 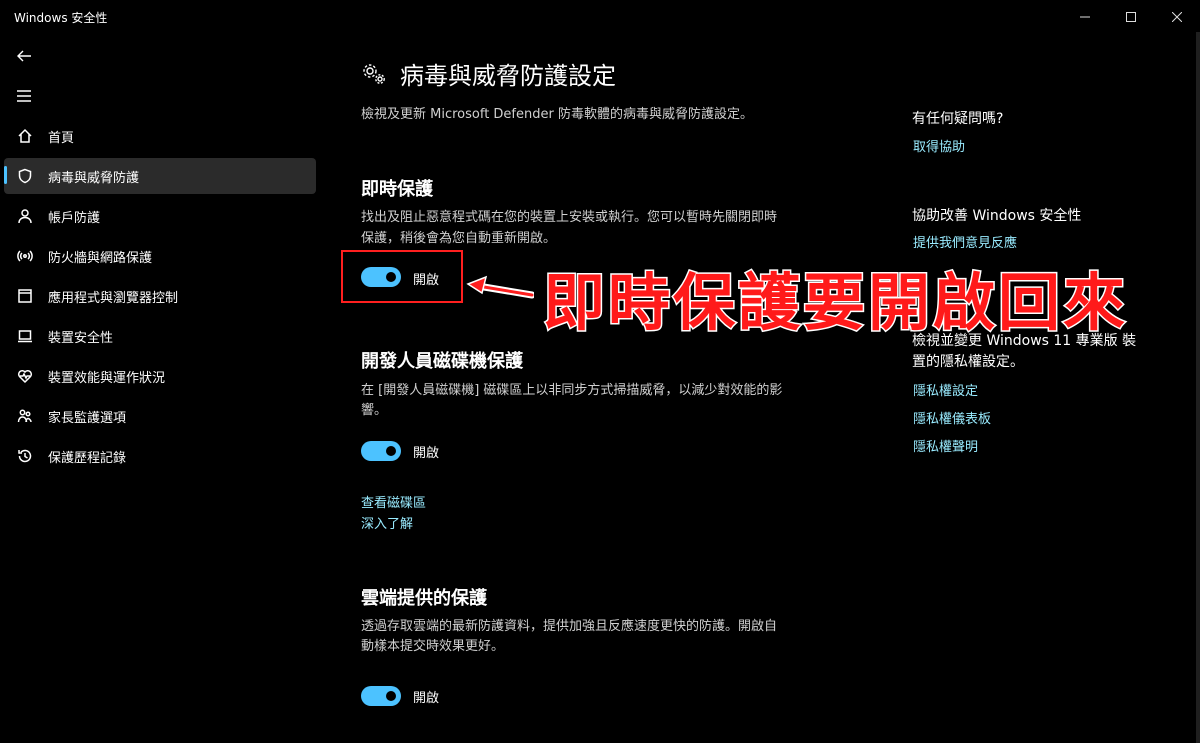 I want to click on sidebar-item-label: 帳戶防護, so click(x=74, y=218).